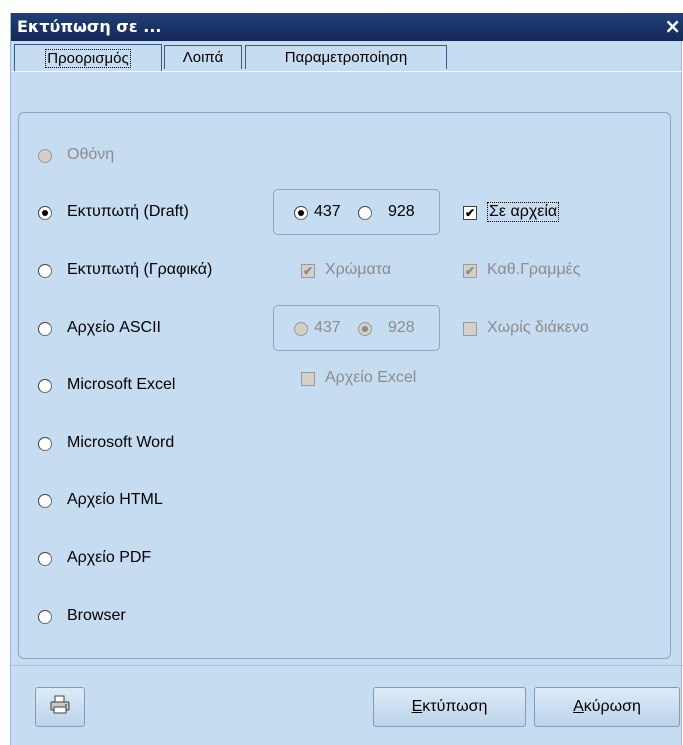  Describe the element at coordinates (308, 379) in the screenshot. I see `checkbox-excel-file` at that location.